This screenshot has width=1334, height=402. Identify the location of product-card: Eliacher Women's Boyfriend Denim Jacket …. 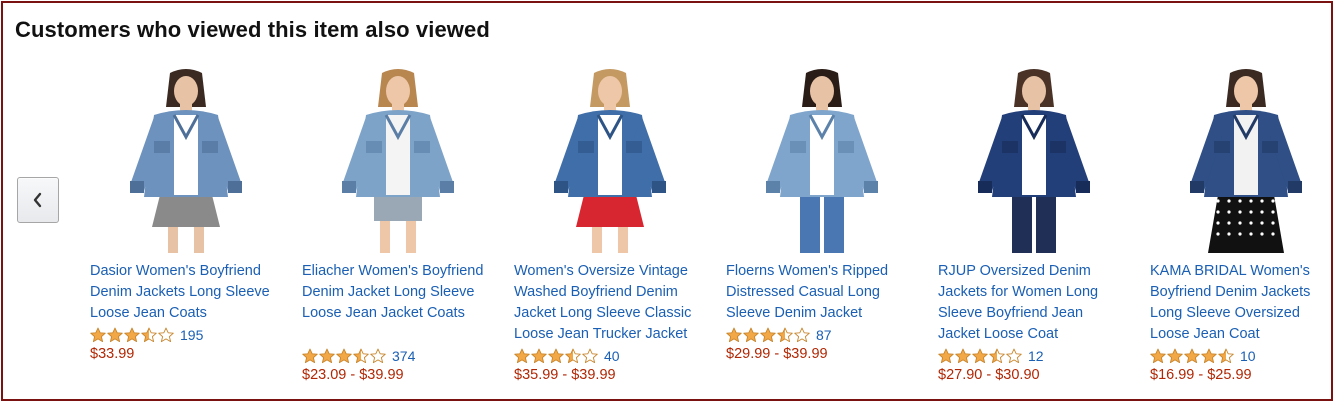
(397, 225).